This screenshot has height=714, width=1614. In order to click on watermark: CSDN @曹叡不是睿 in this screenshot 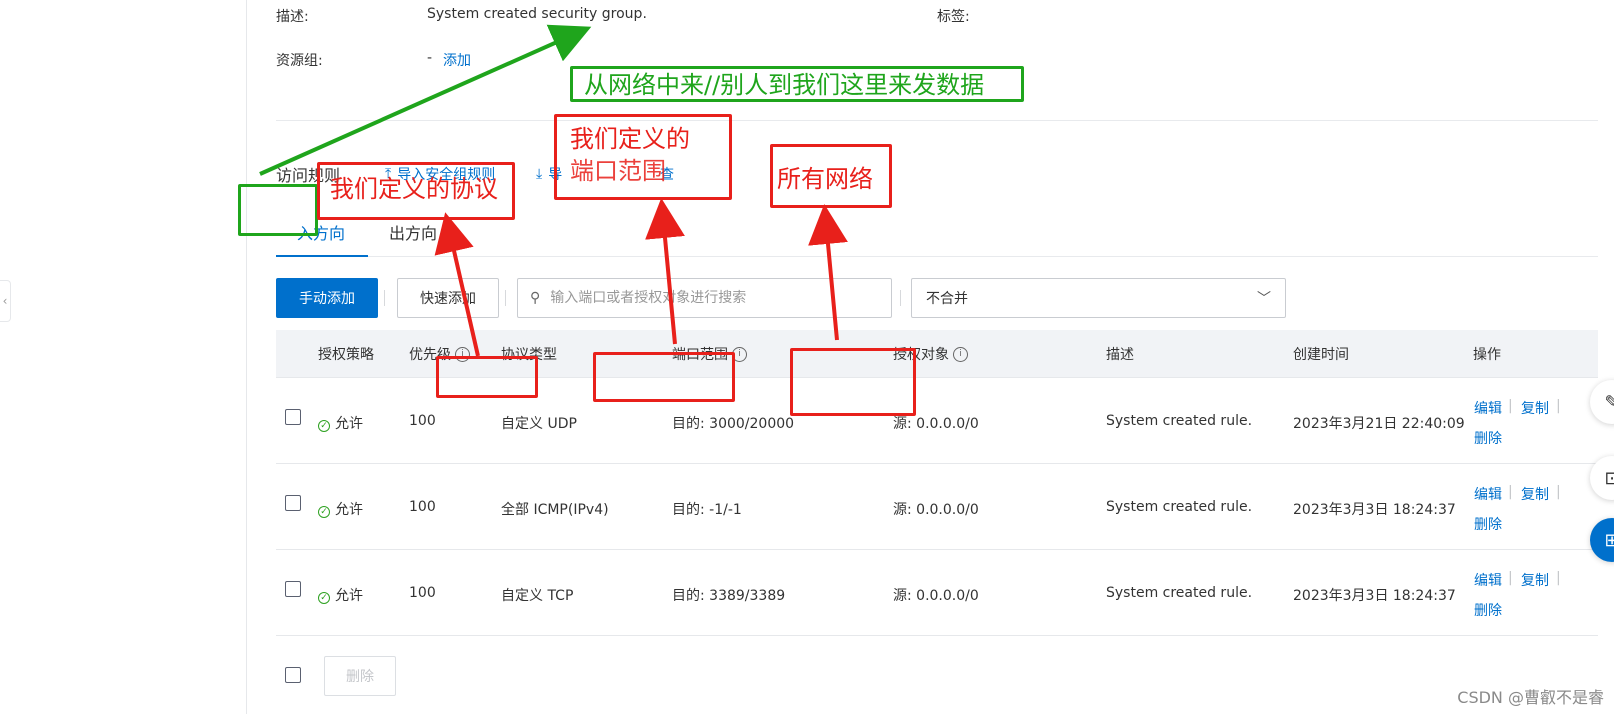, I will do `click(1530, 697)`.